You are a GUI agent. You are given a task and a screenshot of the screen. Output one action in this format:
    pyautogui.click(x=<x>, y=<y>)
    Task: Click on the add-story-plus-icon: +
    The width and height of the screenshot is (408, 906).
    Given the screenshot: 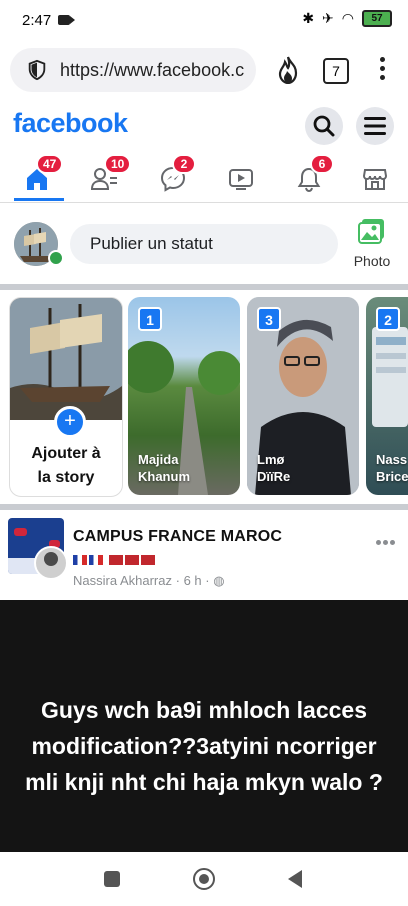 What is the action you would take?
    pyautogui.click(x=70, y=422)
    